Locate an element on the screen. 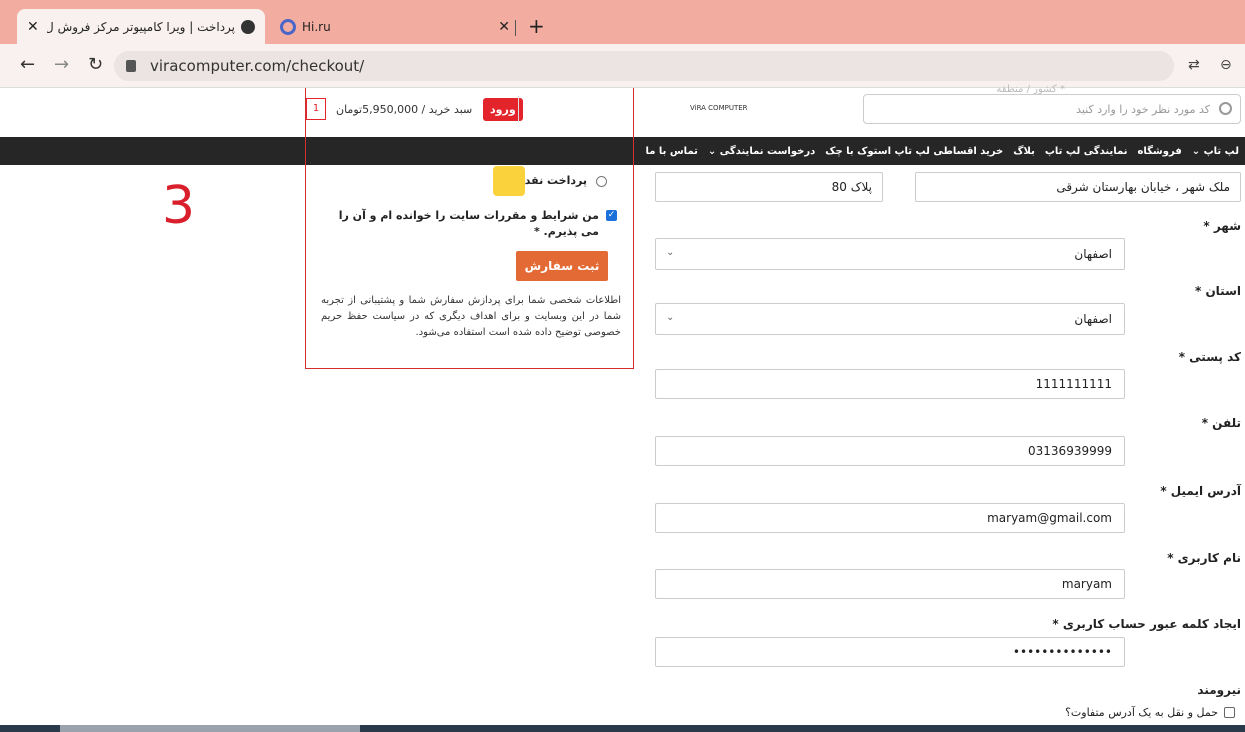 This screenshot has height=732, width=1245. address-unit-field: پلاک 80 is located at coordinates (769, 187).